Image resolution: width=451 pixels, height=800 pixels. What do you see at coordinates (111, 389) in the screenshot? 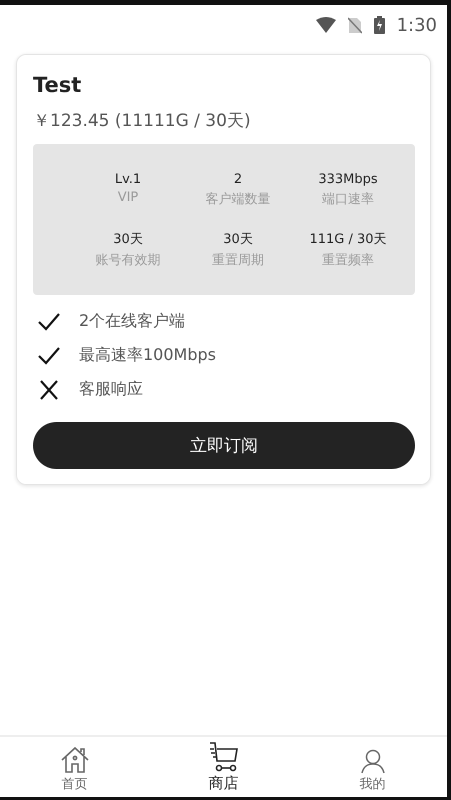
I see `feature-text: 客服响应` at bounding box center [111, 389].